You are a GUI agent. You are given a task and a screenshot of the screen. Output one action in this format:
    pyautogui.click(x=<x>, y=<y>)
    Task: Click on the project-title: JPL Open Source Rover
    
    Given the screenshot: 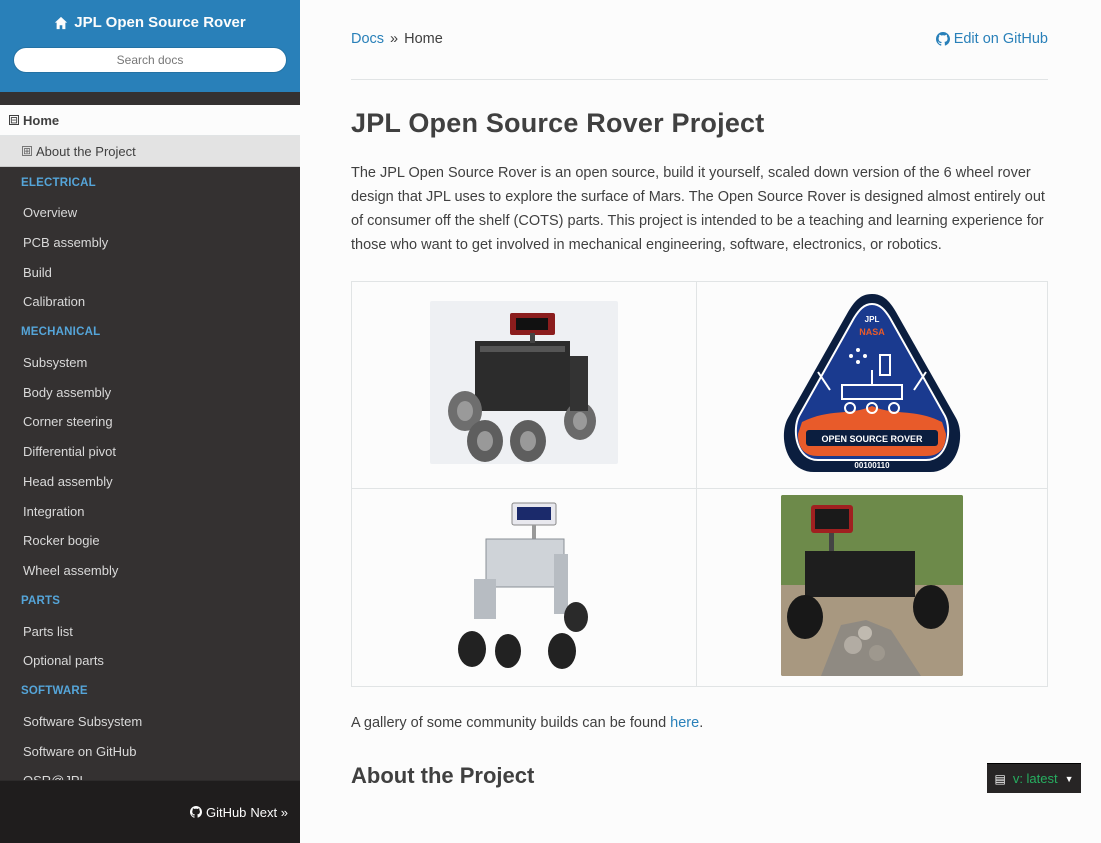 What is the action you would take?
    pyautogui.click(x=160, y=22)
    